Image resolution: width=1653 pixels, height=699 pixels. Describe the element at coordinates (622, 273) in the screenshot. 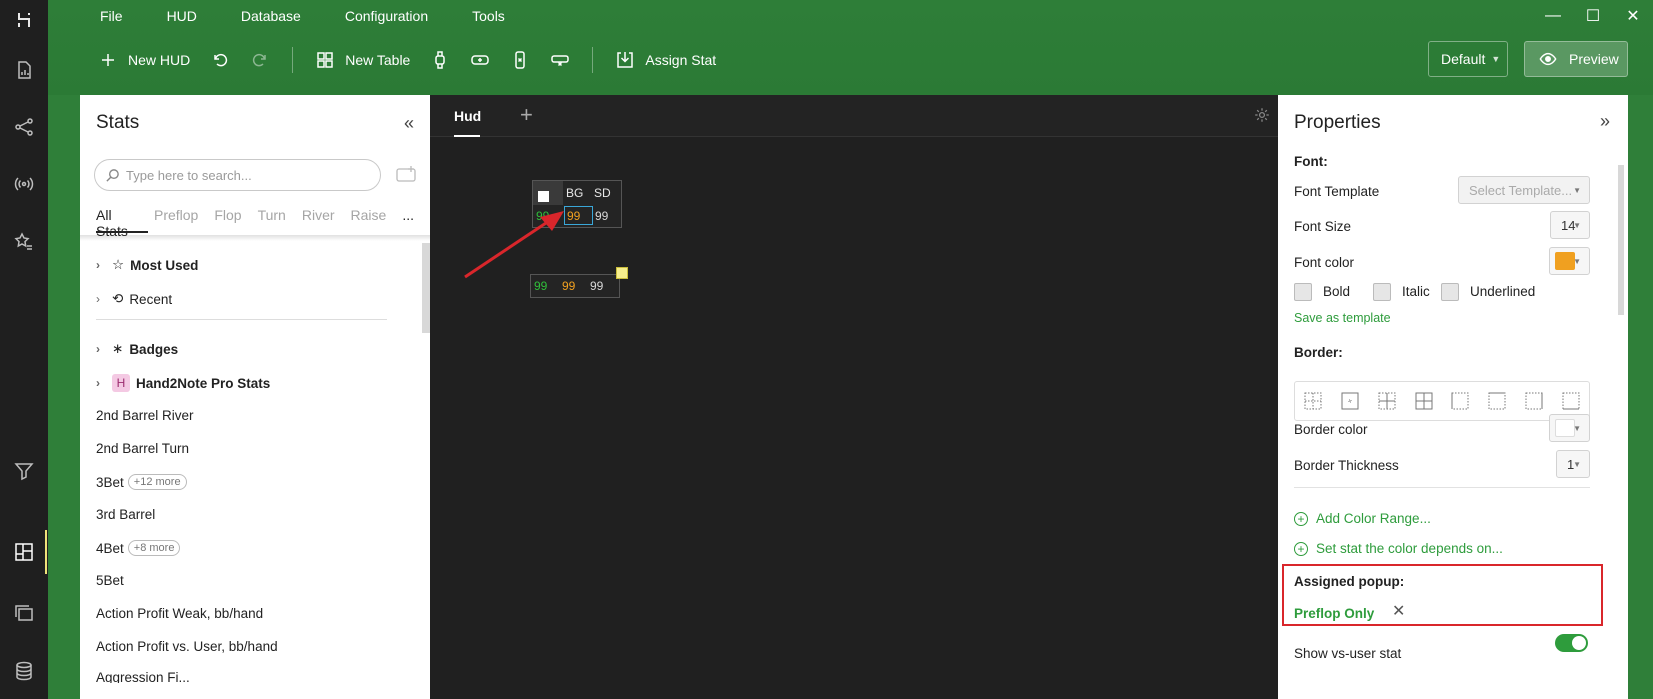

I see `drag-handle` at that location.